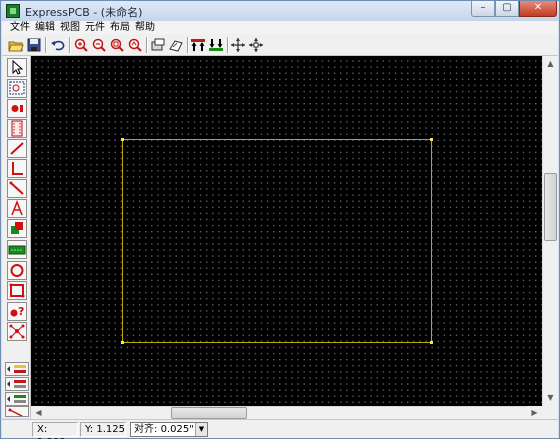 Image resolution: width=560 pixels, height=439 pixels. What do you see at coordinates (534, 412) in the screenshot?
I see `scroll-right-icon: ▶` at bounding box center [534, 412].